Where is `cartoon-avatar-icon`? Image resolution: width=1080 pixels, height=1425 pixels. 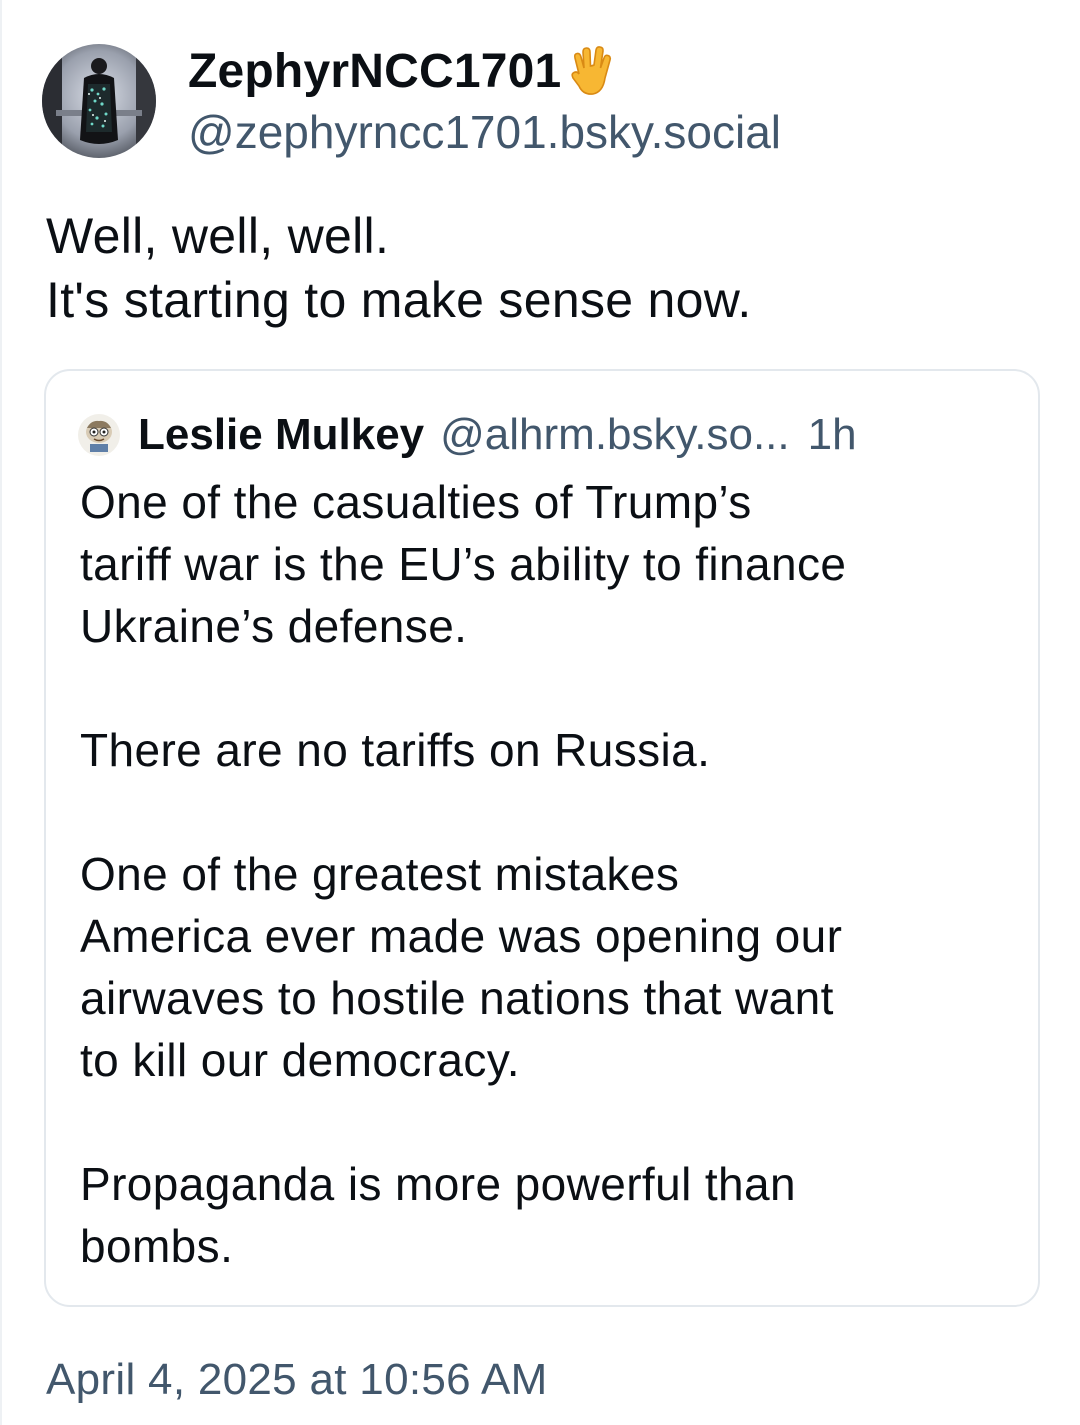
cartoon-avatar-icon is located at coordinates (99, 435).